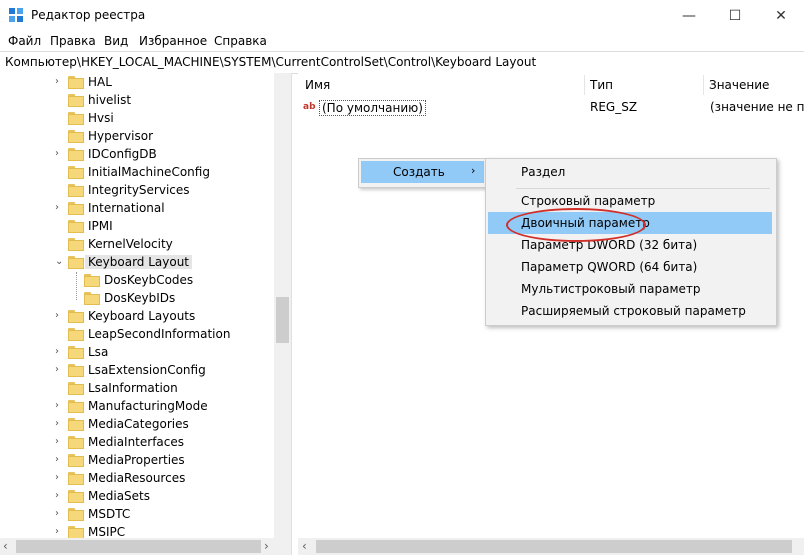 The height and width of the screenshot is (555, 804). What do you see at coordinates (106, 532) in the screenshot?
I see `tree-item-label: MSIPC` at bounding box center [106, 532].